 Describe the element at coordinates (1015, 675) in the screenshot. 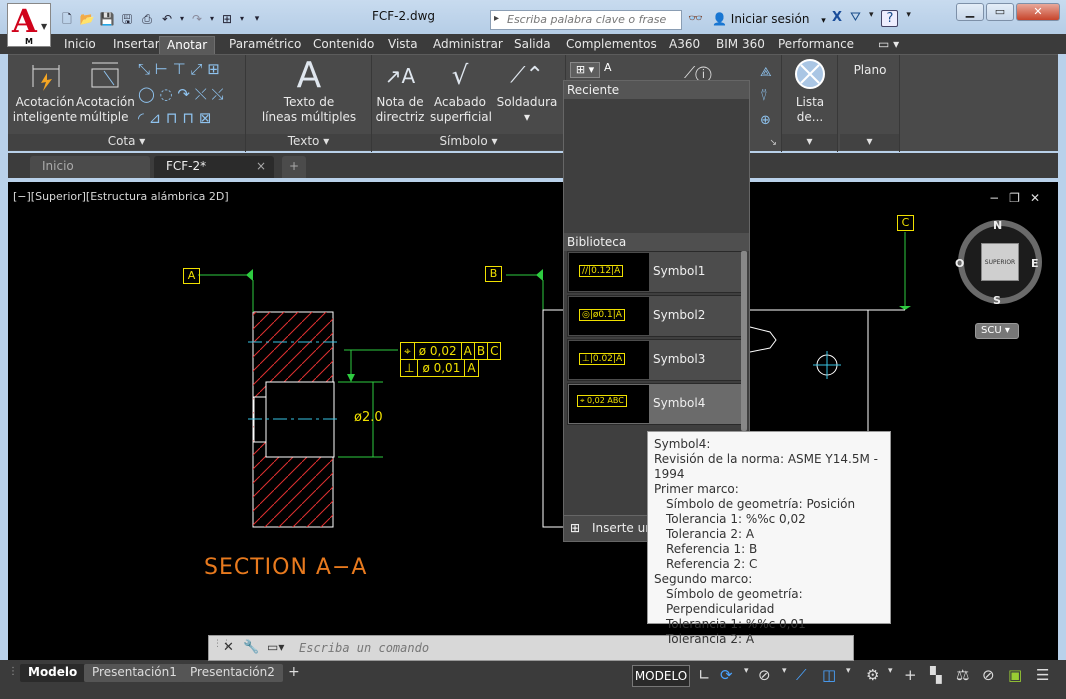

I see `hardware-accel-icon: ▣` at that location.